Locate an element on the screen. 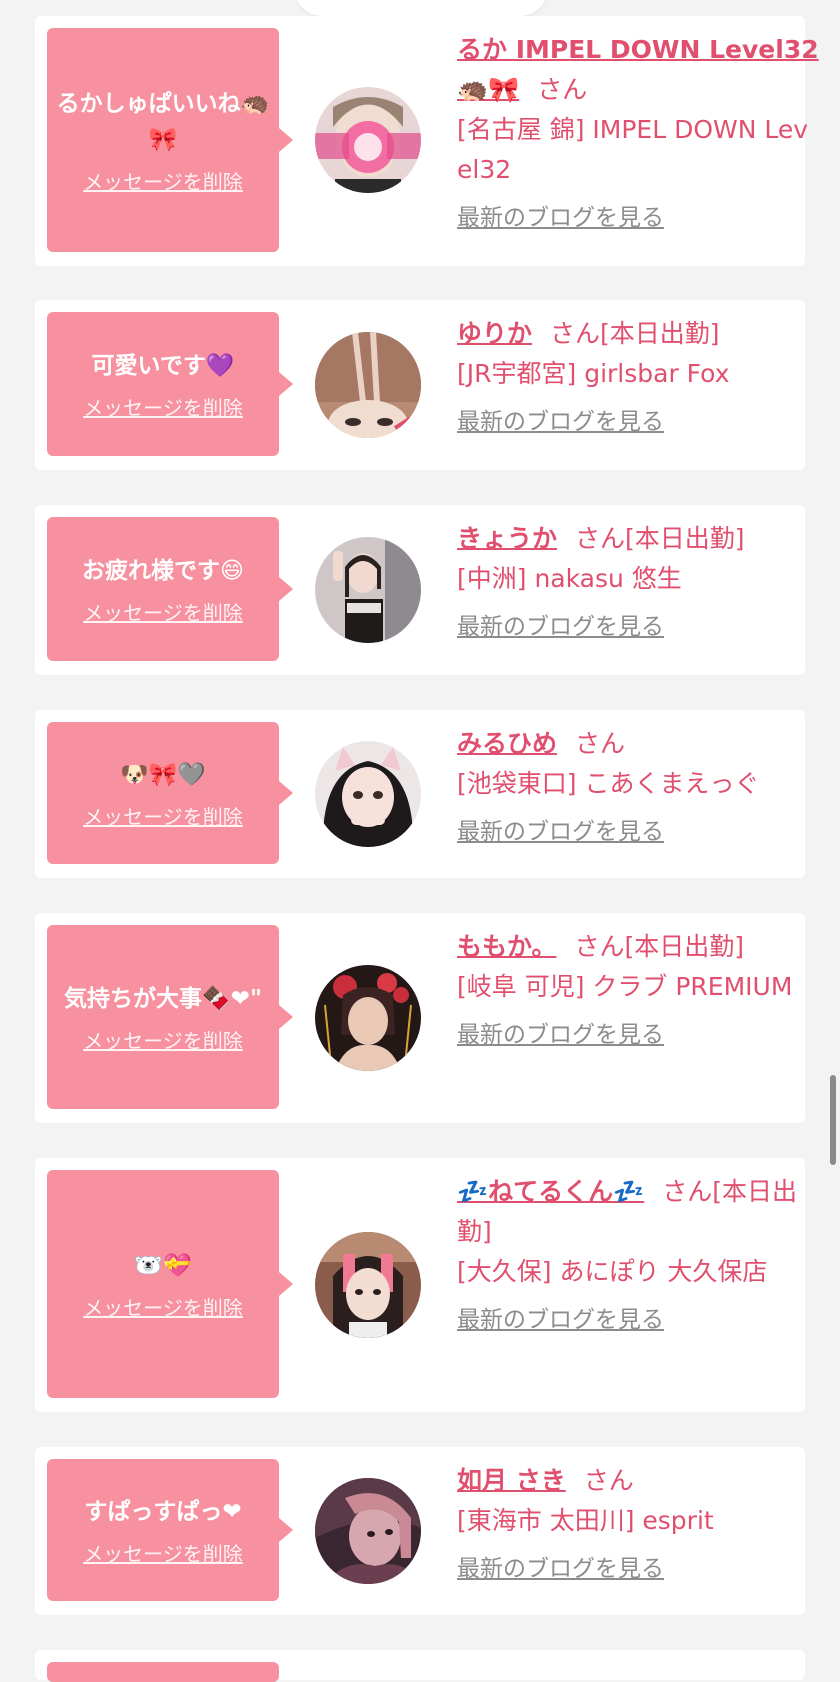 Image resolution: width=840 pixels, height=1682 pixels. message-text: お疲れ様です😄 is located at coordinates (163, 570).